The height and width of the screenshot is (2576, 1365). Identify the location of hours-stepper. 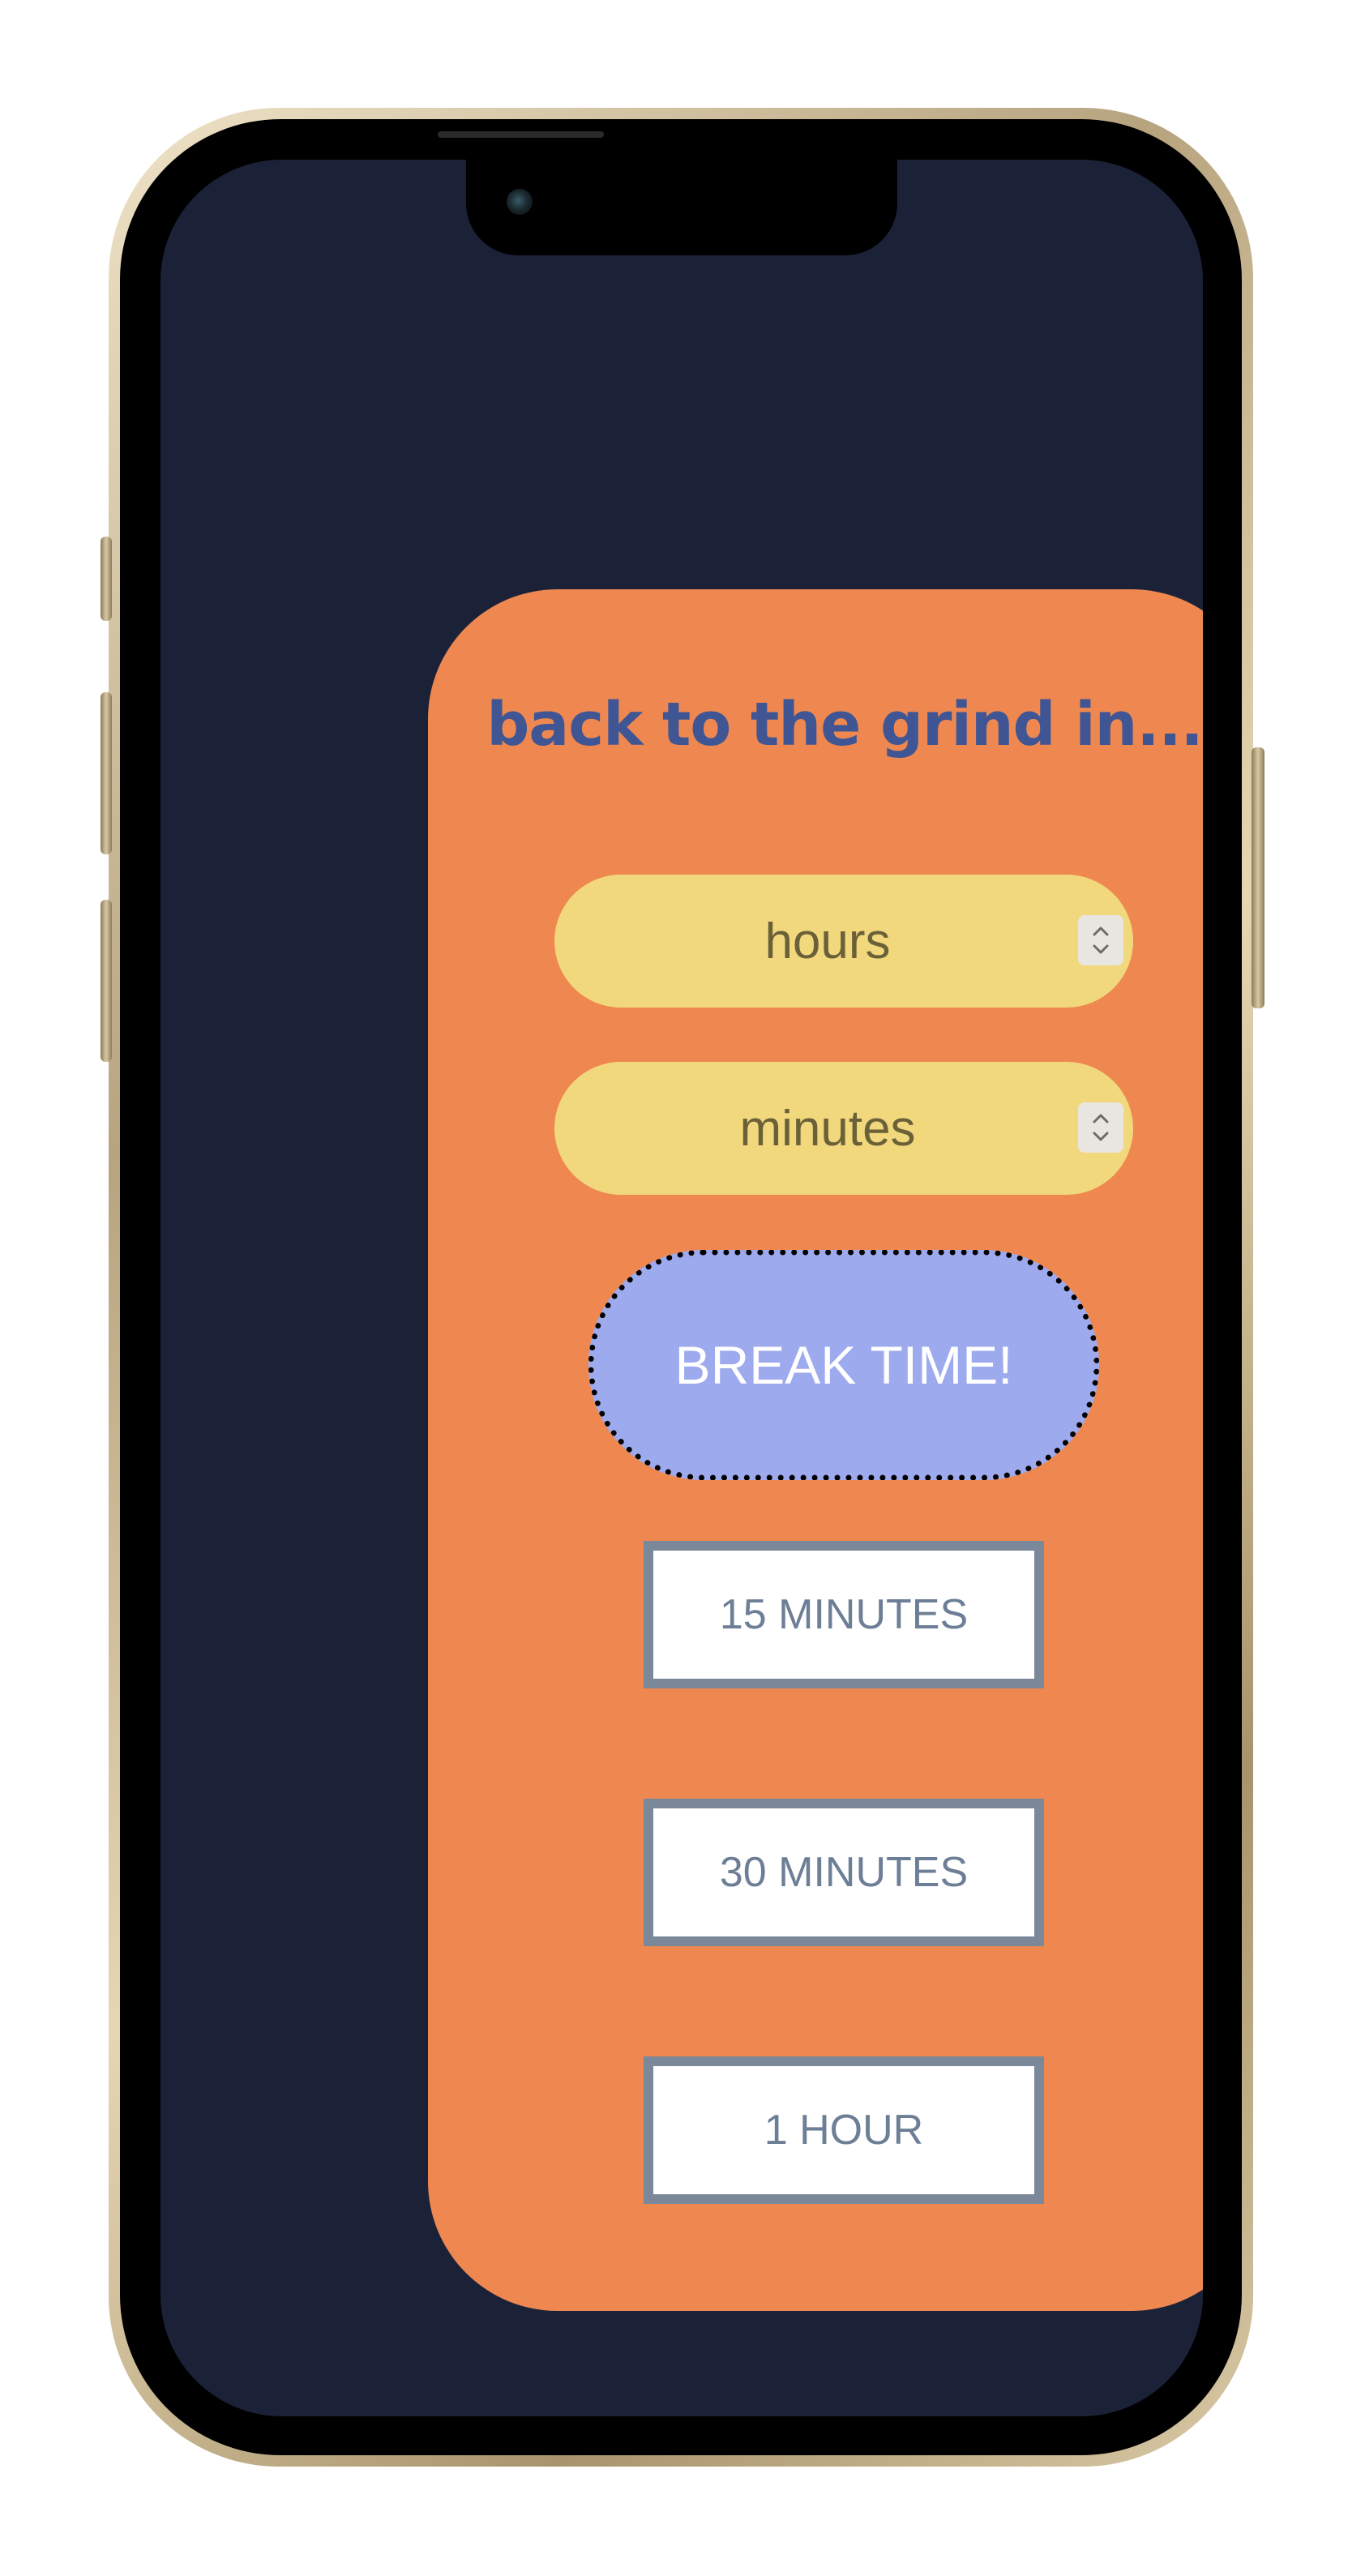
(1100, 940).